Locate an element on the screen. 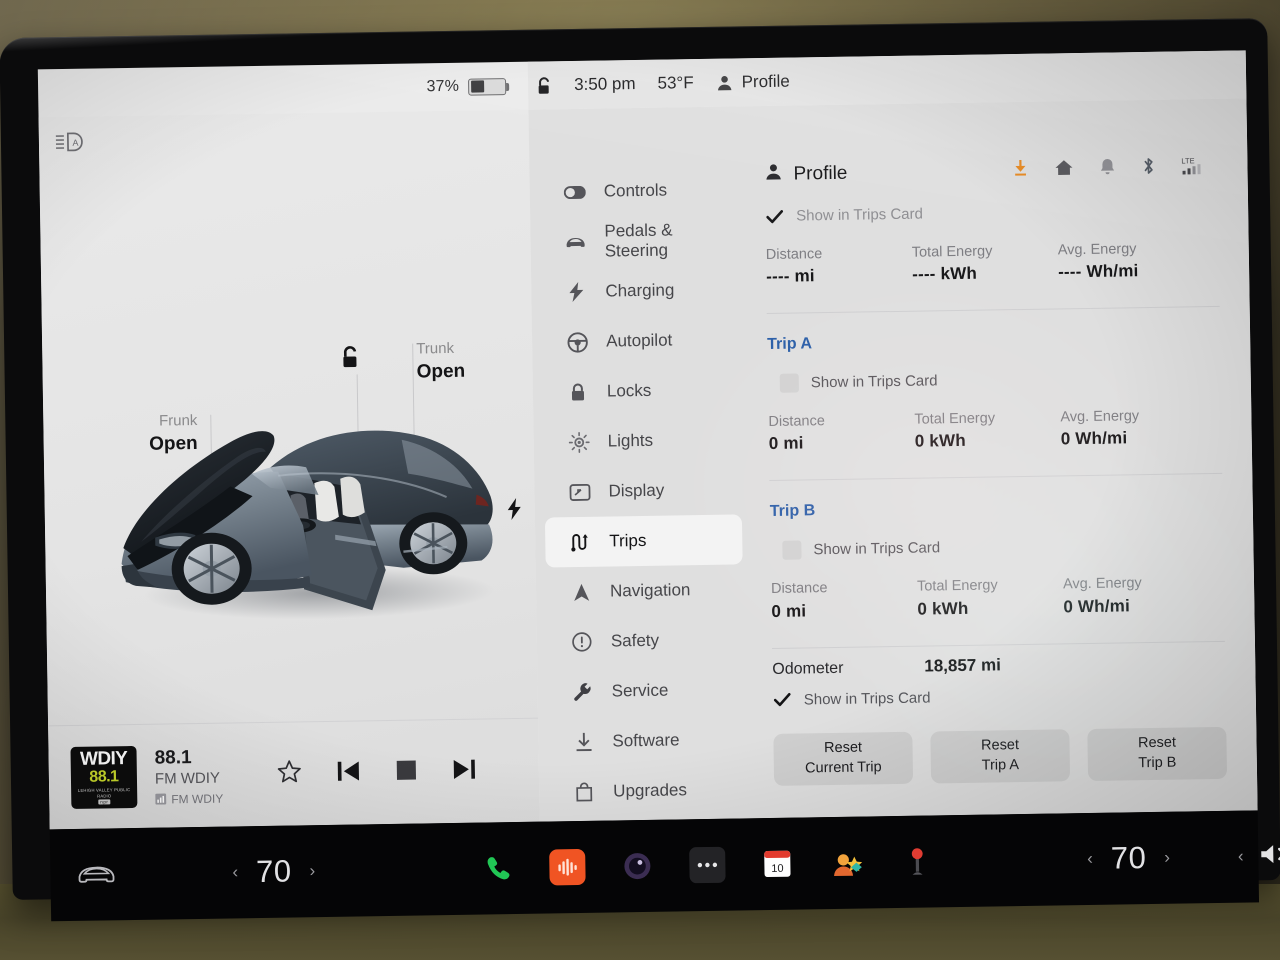  camera-icon is located at coordinates (637, 866).